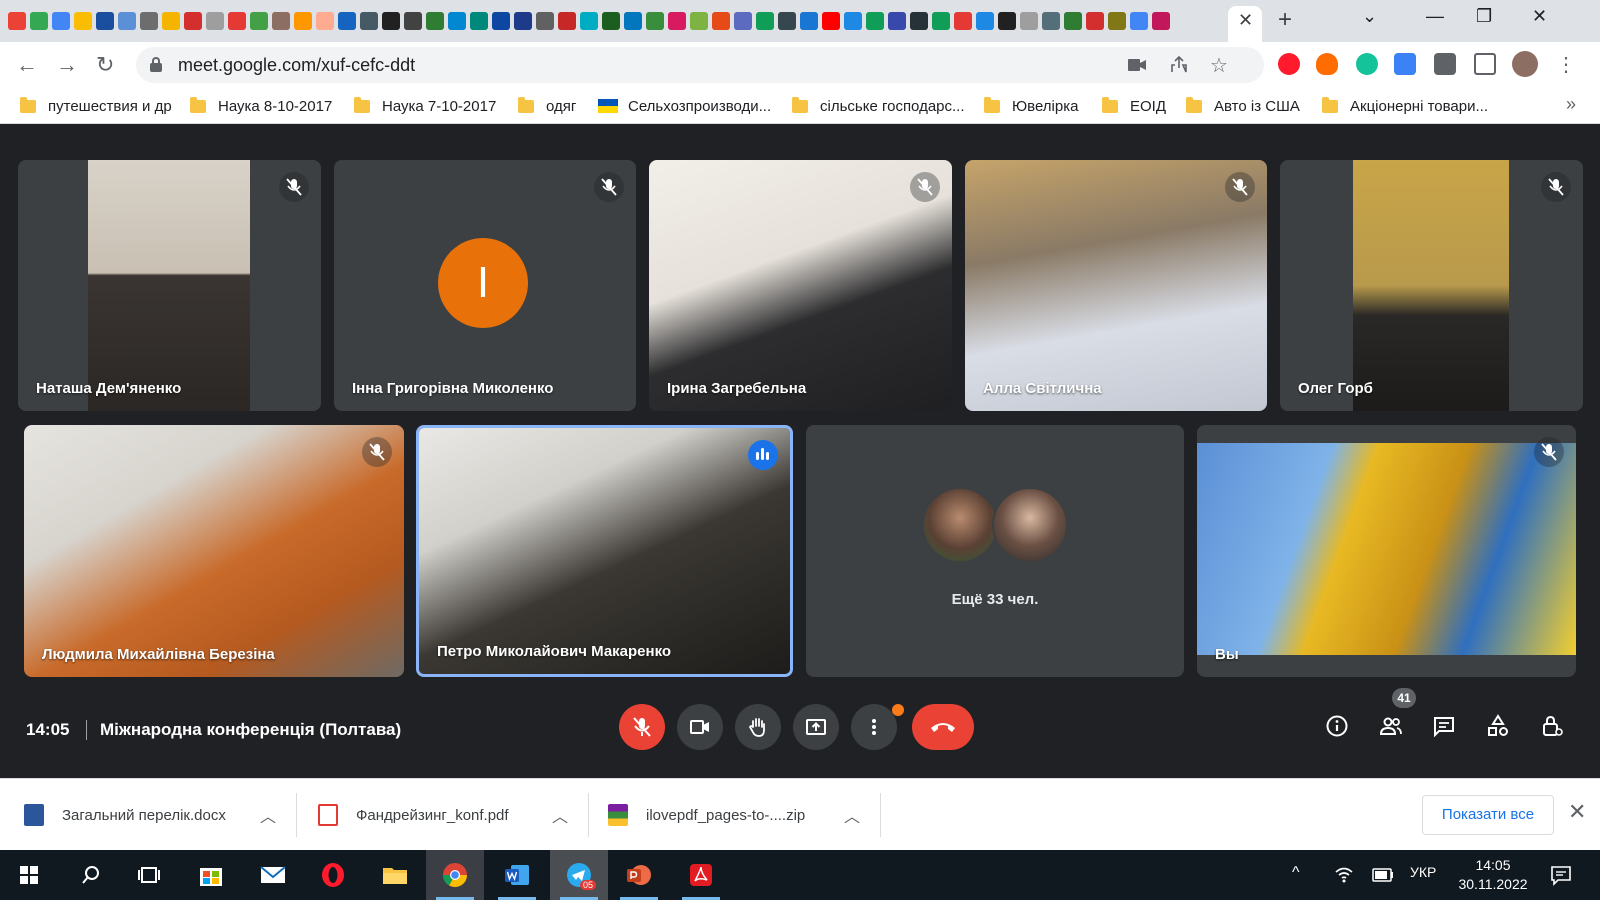 The width and height of the screenshot is (1600, 900). I want to click on participant-tile-self: Вы, so click(1386, 551).